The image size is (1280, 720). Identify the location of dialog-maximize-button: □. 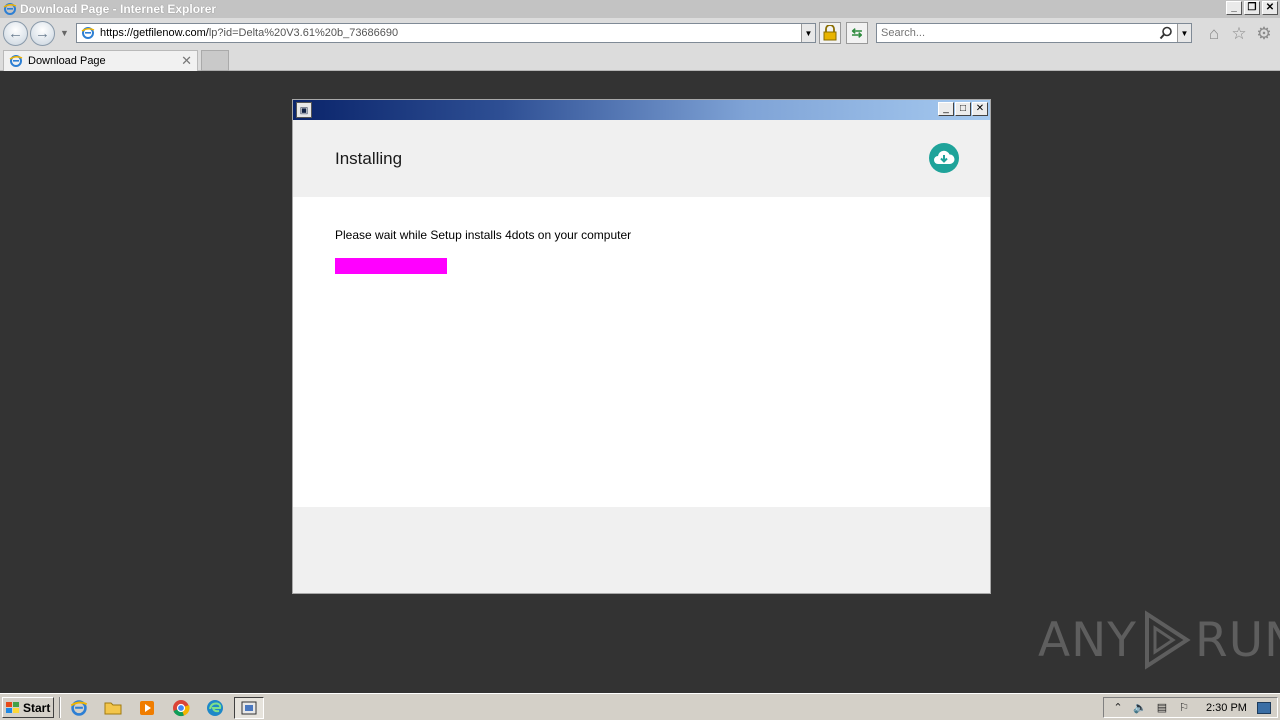
(963, 109).